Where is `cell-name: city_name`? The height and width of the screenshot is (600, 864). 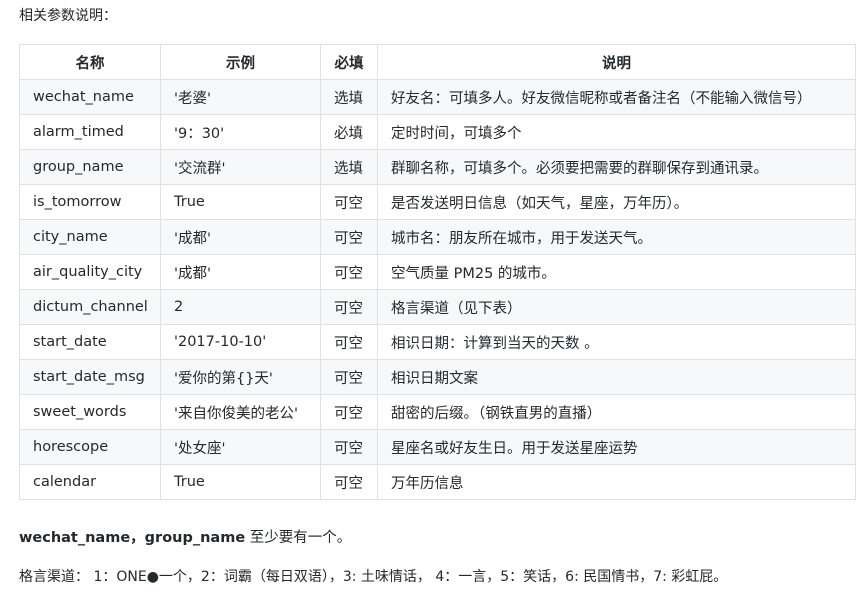 cell-name: city_name is located at coordinates (90, 237).